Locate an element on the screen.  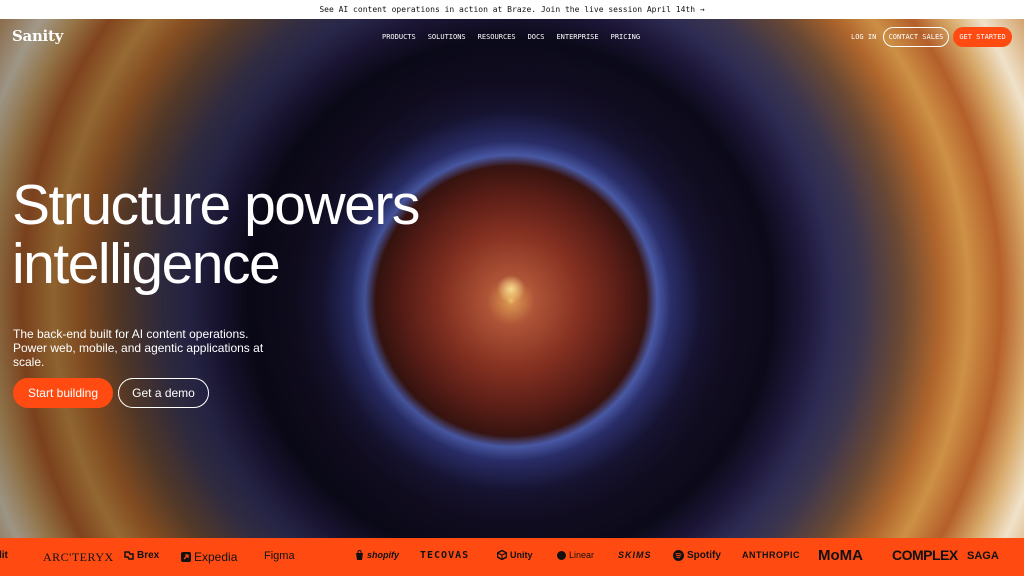
start-building-label: Start building is located at coordinates (63, 393).